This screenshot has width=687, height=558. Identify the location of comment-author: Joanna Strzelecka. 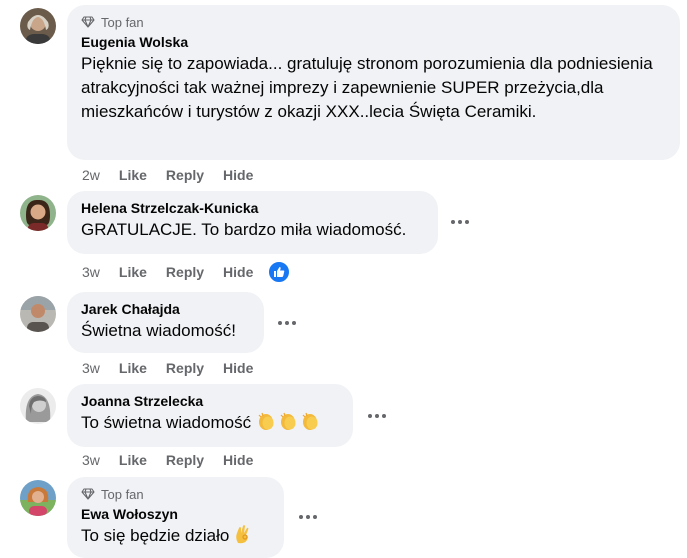
(210, 401).